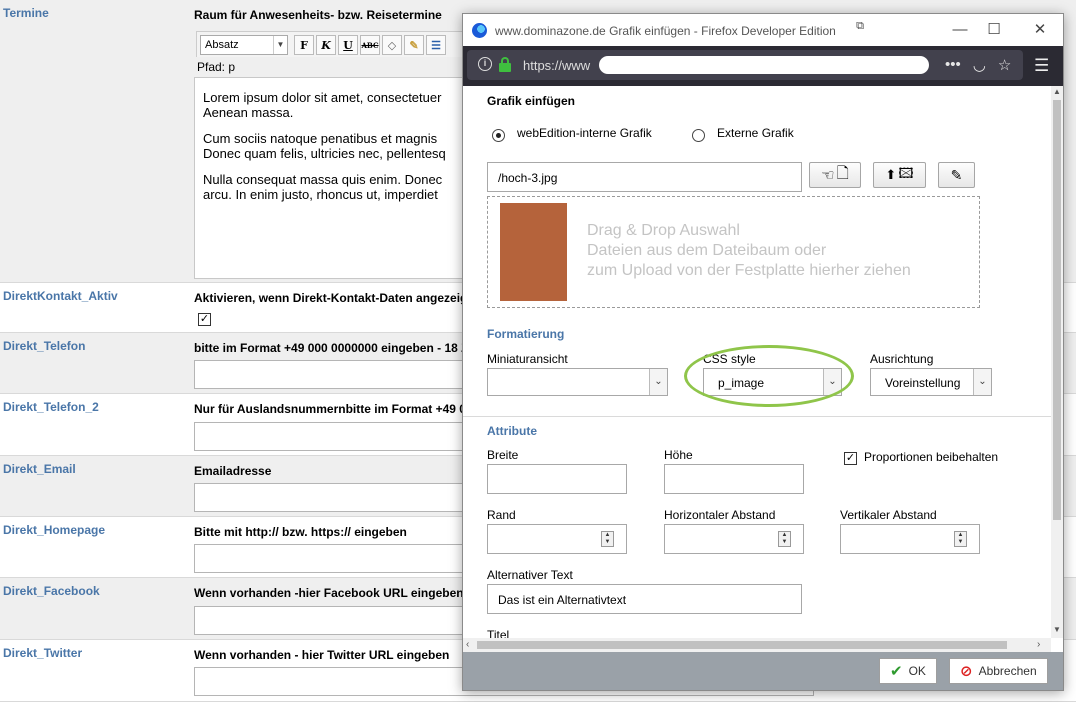 The height and width of the screenshot is (702, 1076). What do you see at coordinates (966, 671) in the screenshot?
I see `no-entry-icon: ⊘` at bounding box center [966, 671].